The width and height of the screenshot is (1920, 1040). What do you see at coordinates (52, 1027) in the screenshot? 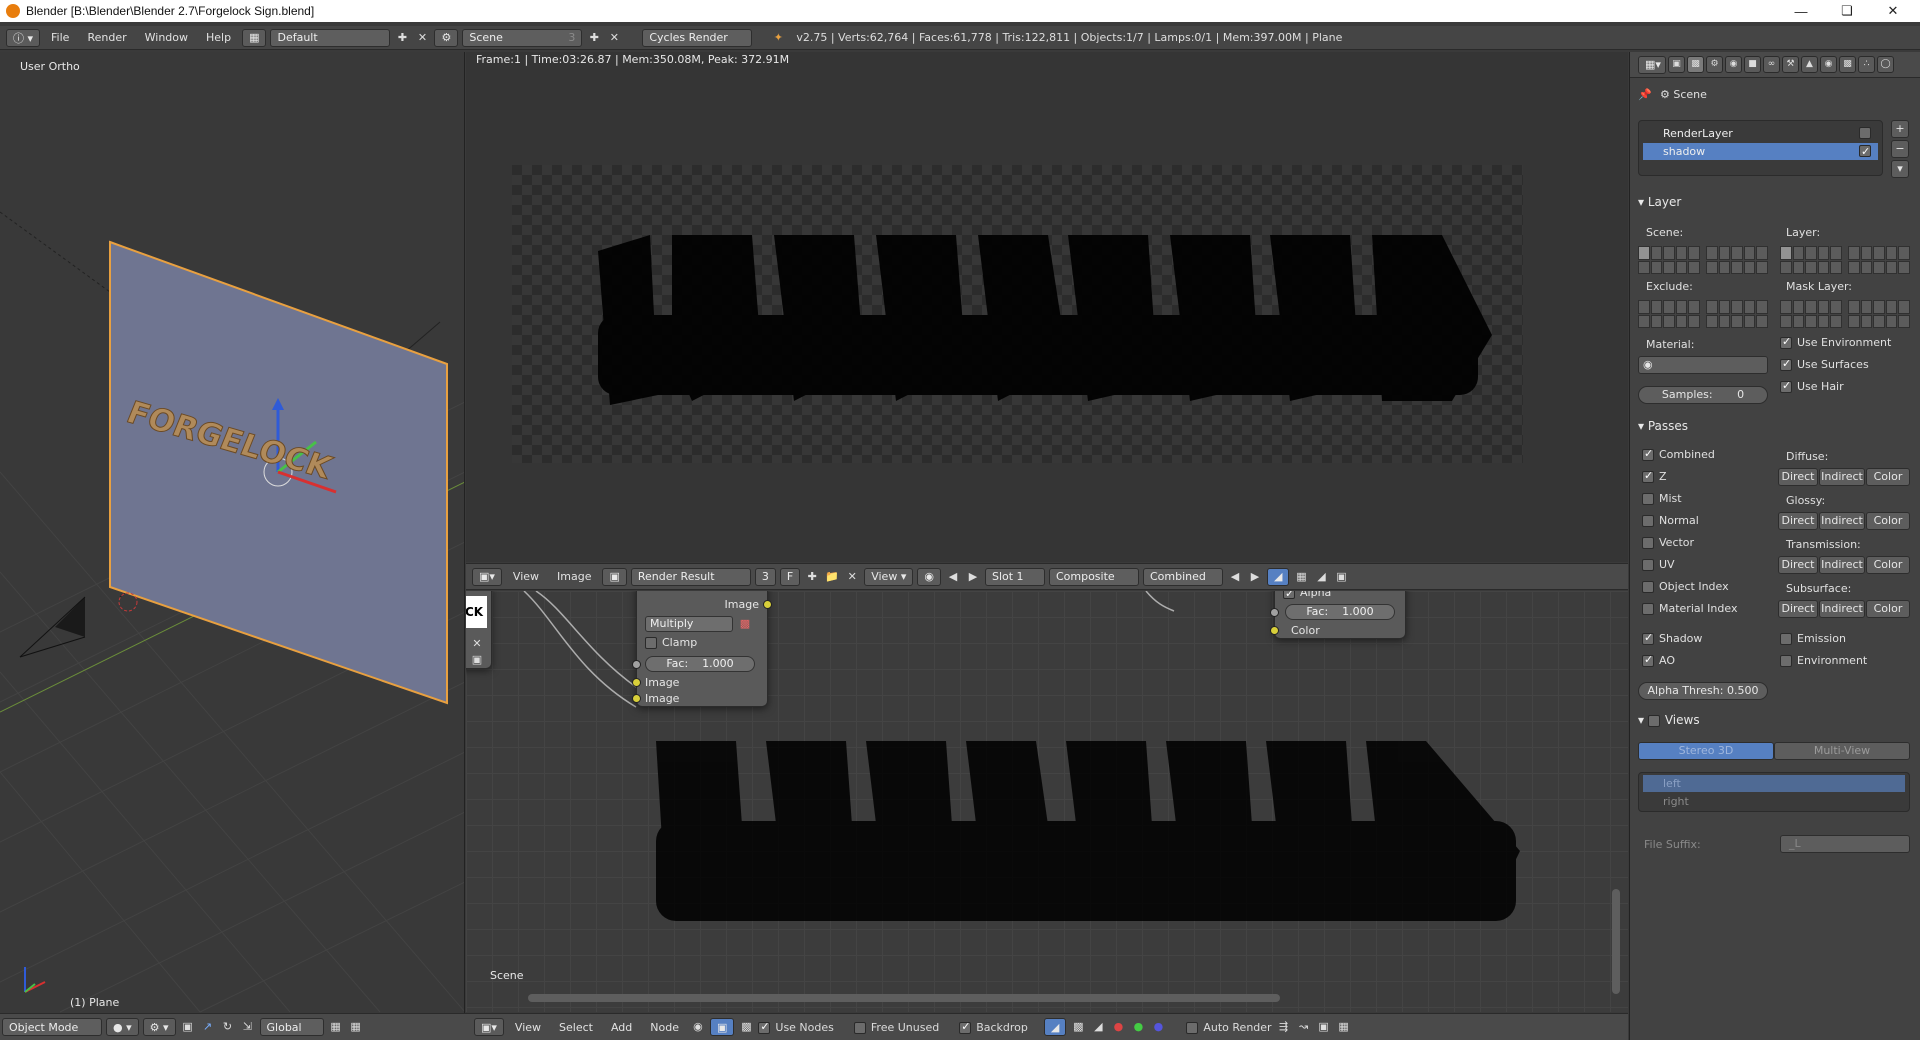
I see `mode-select: Object Mode` at bounding box center [52, 1027].